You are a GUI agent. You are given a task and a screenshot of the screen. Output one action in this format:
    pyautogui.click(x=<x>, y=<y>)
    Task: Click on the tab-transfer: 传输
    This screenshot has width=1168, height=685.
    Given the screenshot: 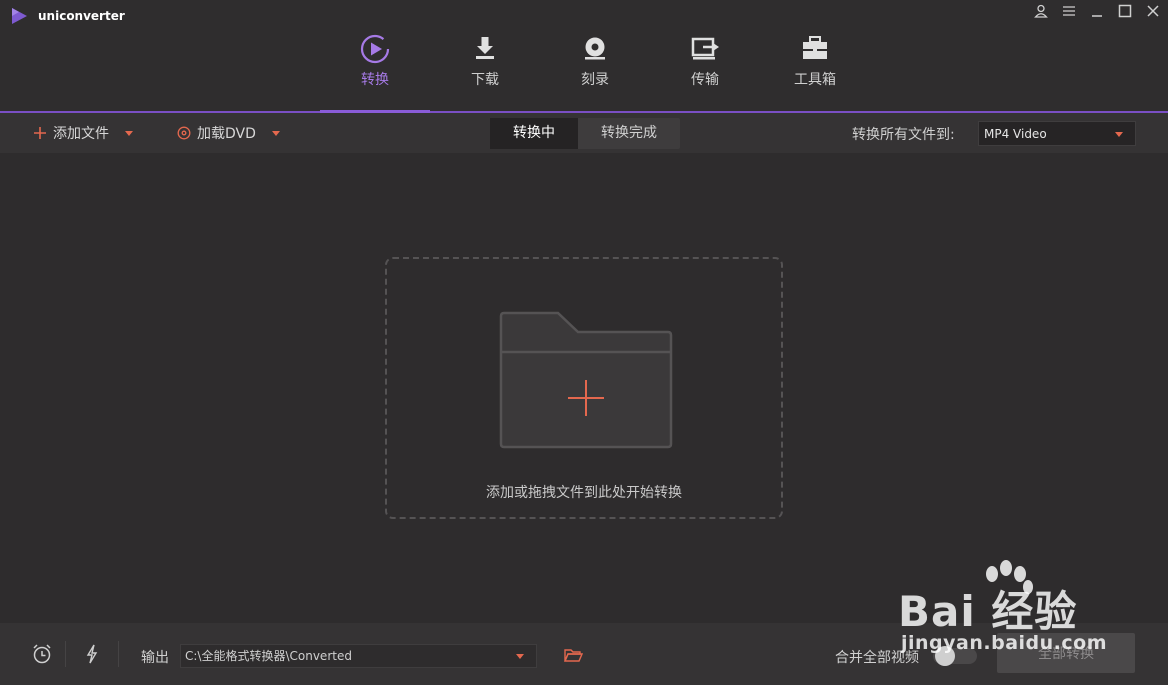 What is the action you would take?
    pyautogui.click(x=705, y=55)
    